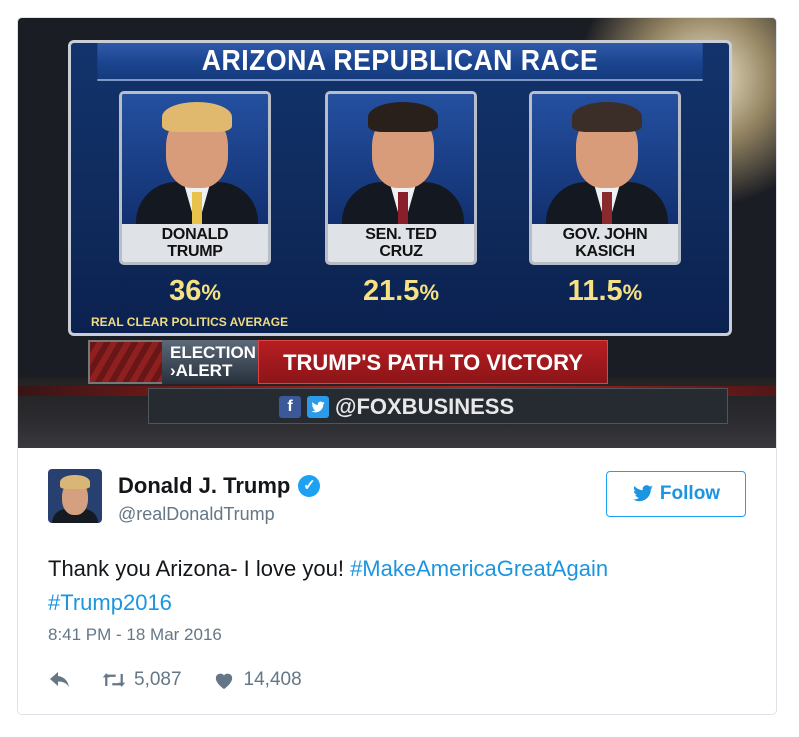  Describe the element at coordinates (195, 291) in the screenshot. I see `candidate-percent: 36%` at that location.